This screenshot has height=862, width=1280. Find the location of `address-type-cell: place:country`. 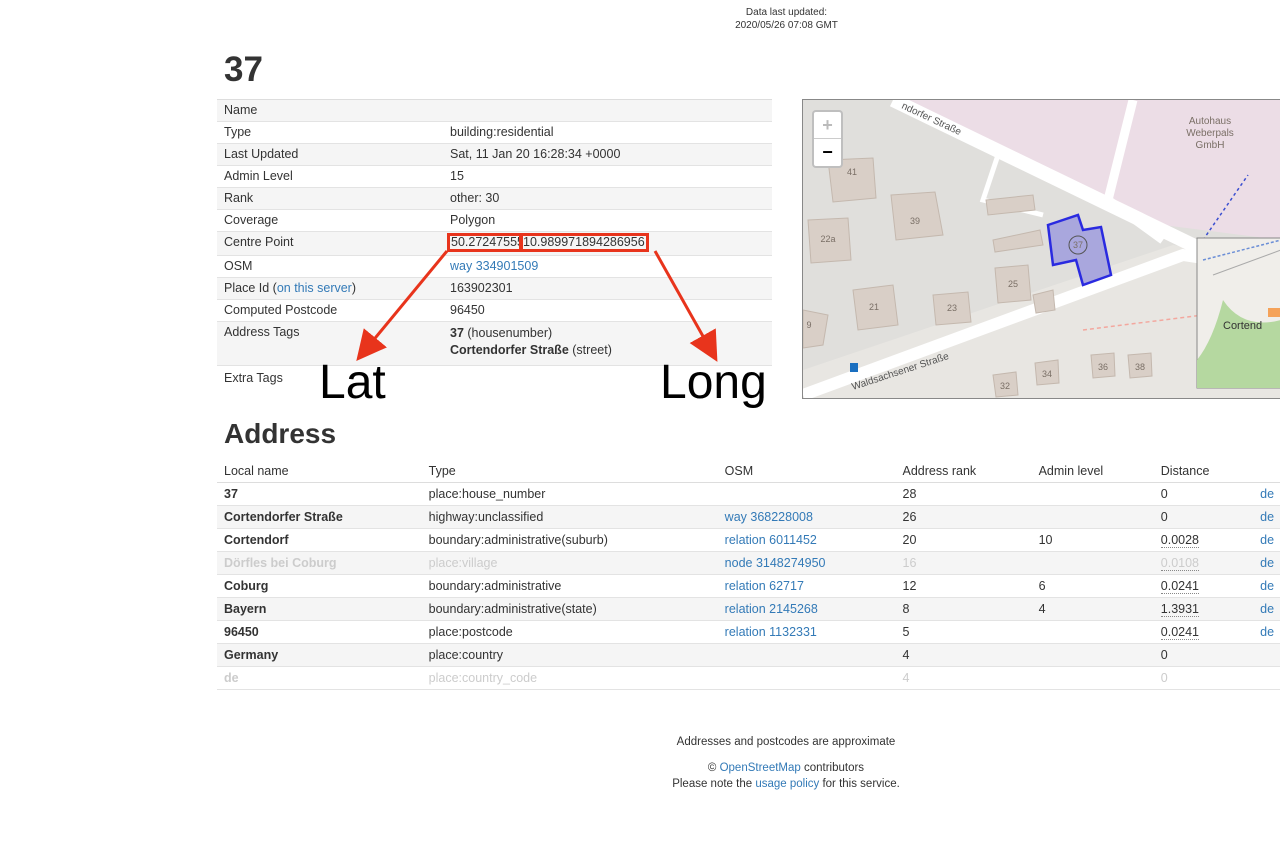

address-type-cell: place:country is located at coordinates (577, 655).